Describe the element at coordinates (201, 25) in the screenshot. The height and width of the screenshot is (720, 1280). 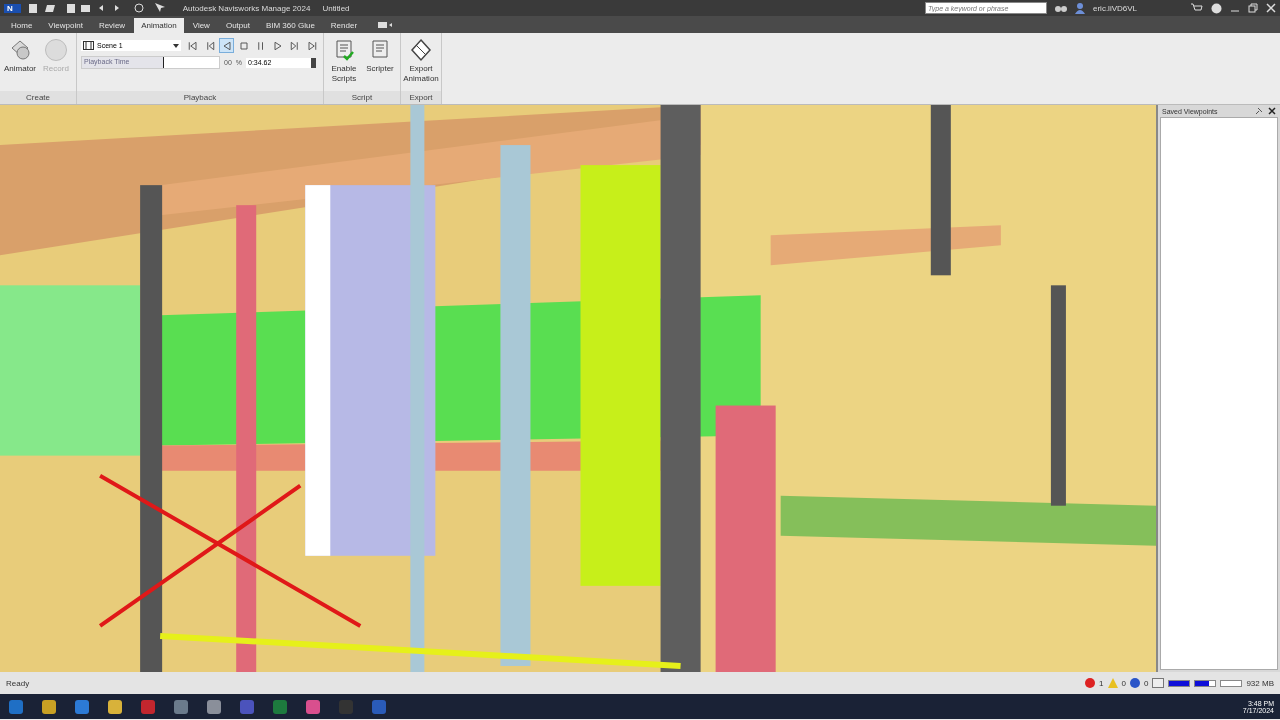
I see `ribbon-tab: View` at that location.